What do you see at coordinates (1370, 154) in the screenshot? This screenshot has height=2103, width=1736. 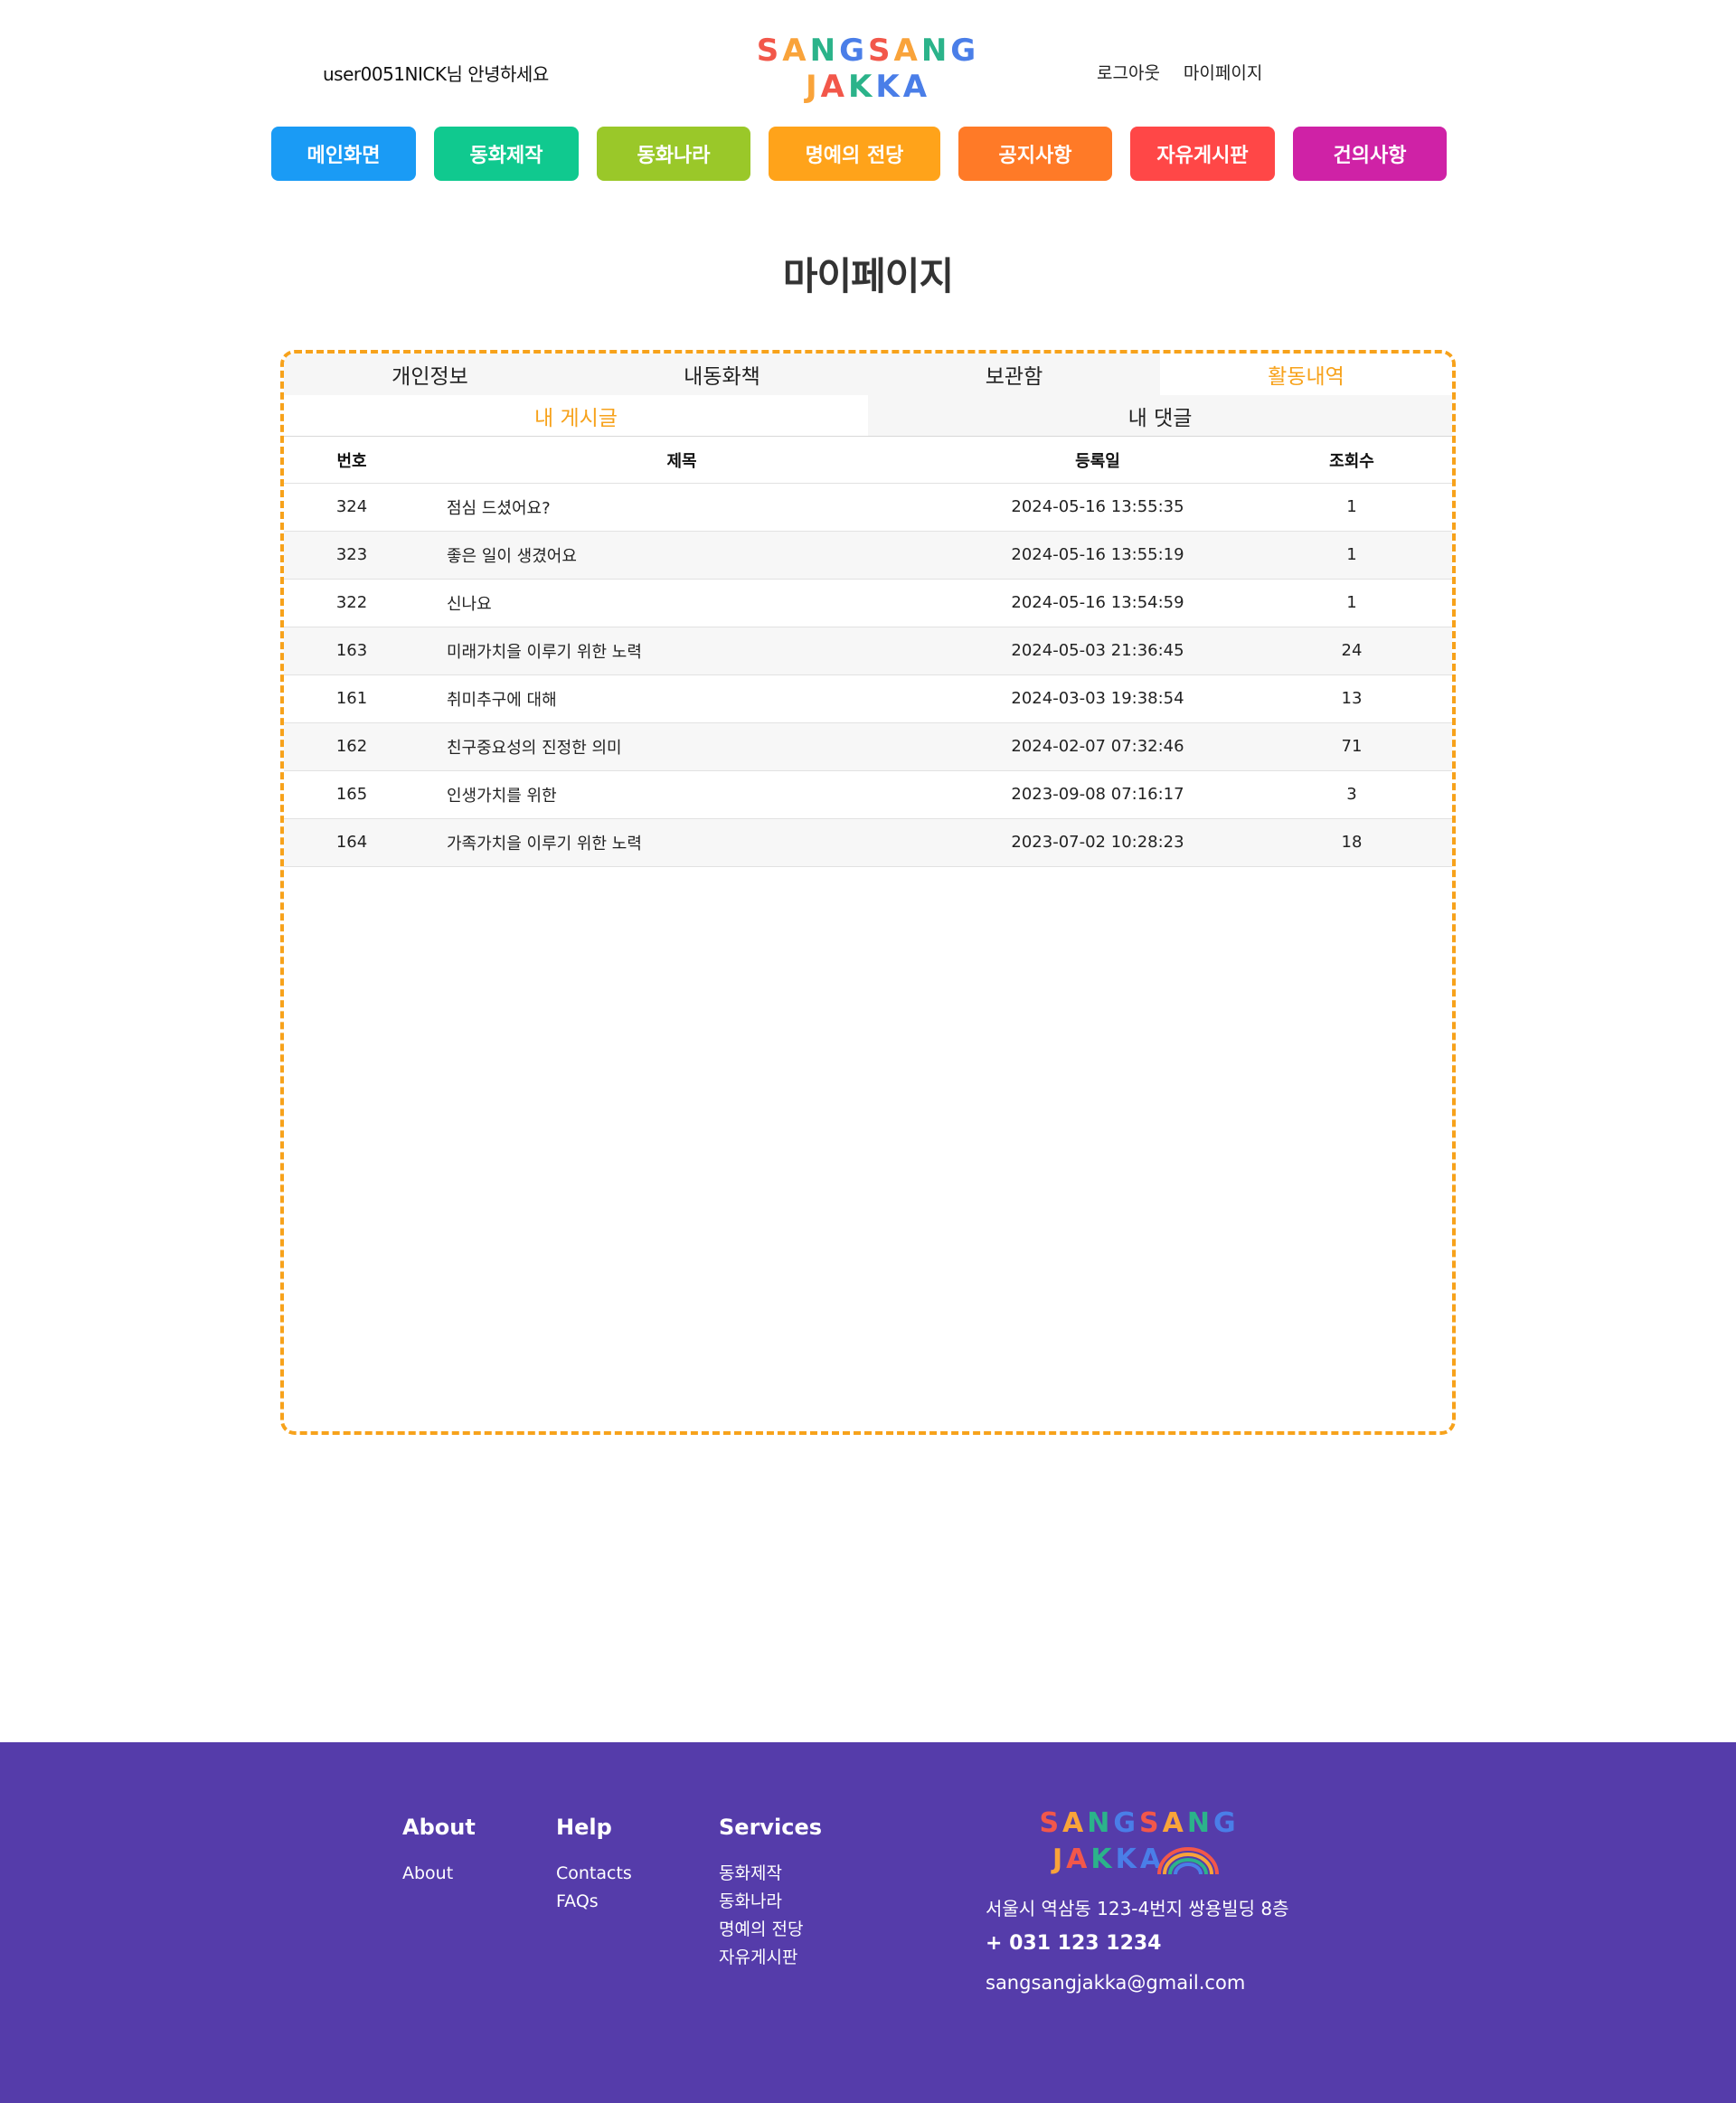 I see `nav-suggestion-button: 건의사항` at bounding box center [1370, 154].